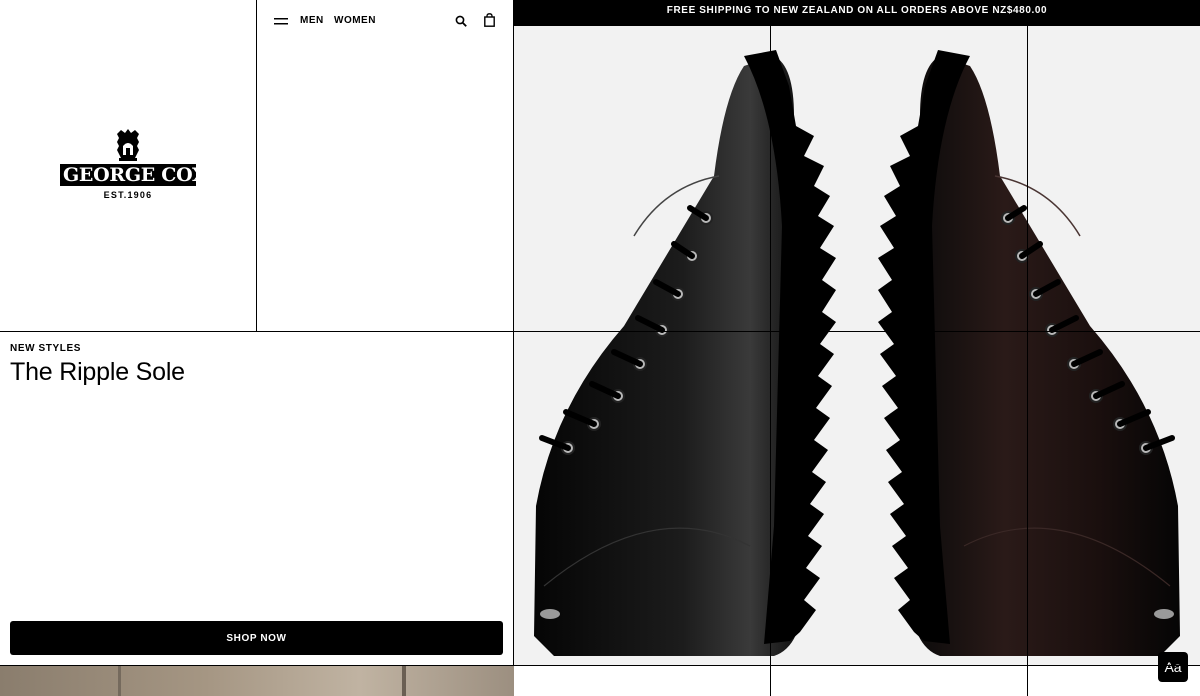  What do you see at coordinates (312, 20) in the screenshot?
I see `nav-link-men: MEN` at bounding box center [312, 20].